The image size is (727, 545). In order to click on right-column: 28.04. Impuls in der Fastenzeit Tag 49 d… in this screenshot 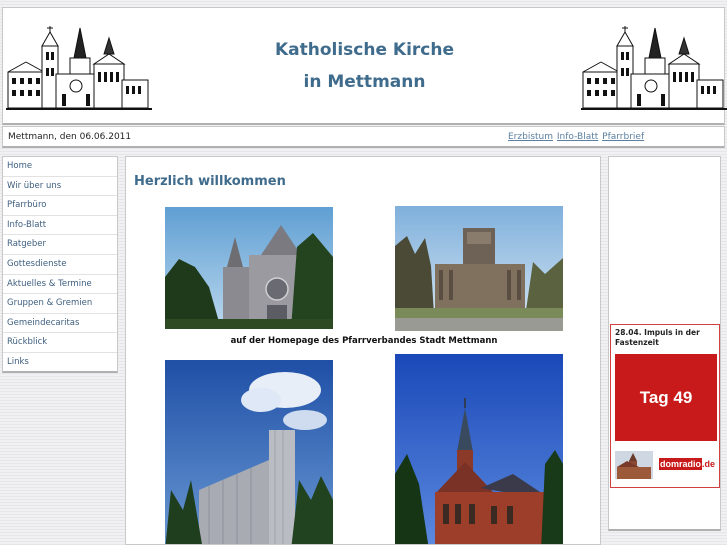, I will do `click(664, 343)`.